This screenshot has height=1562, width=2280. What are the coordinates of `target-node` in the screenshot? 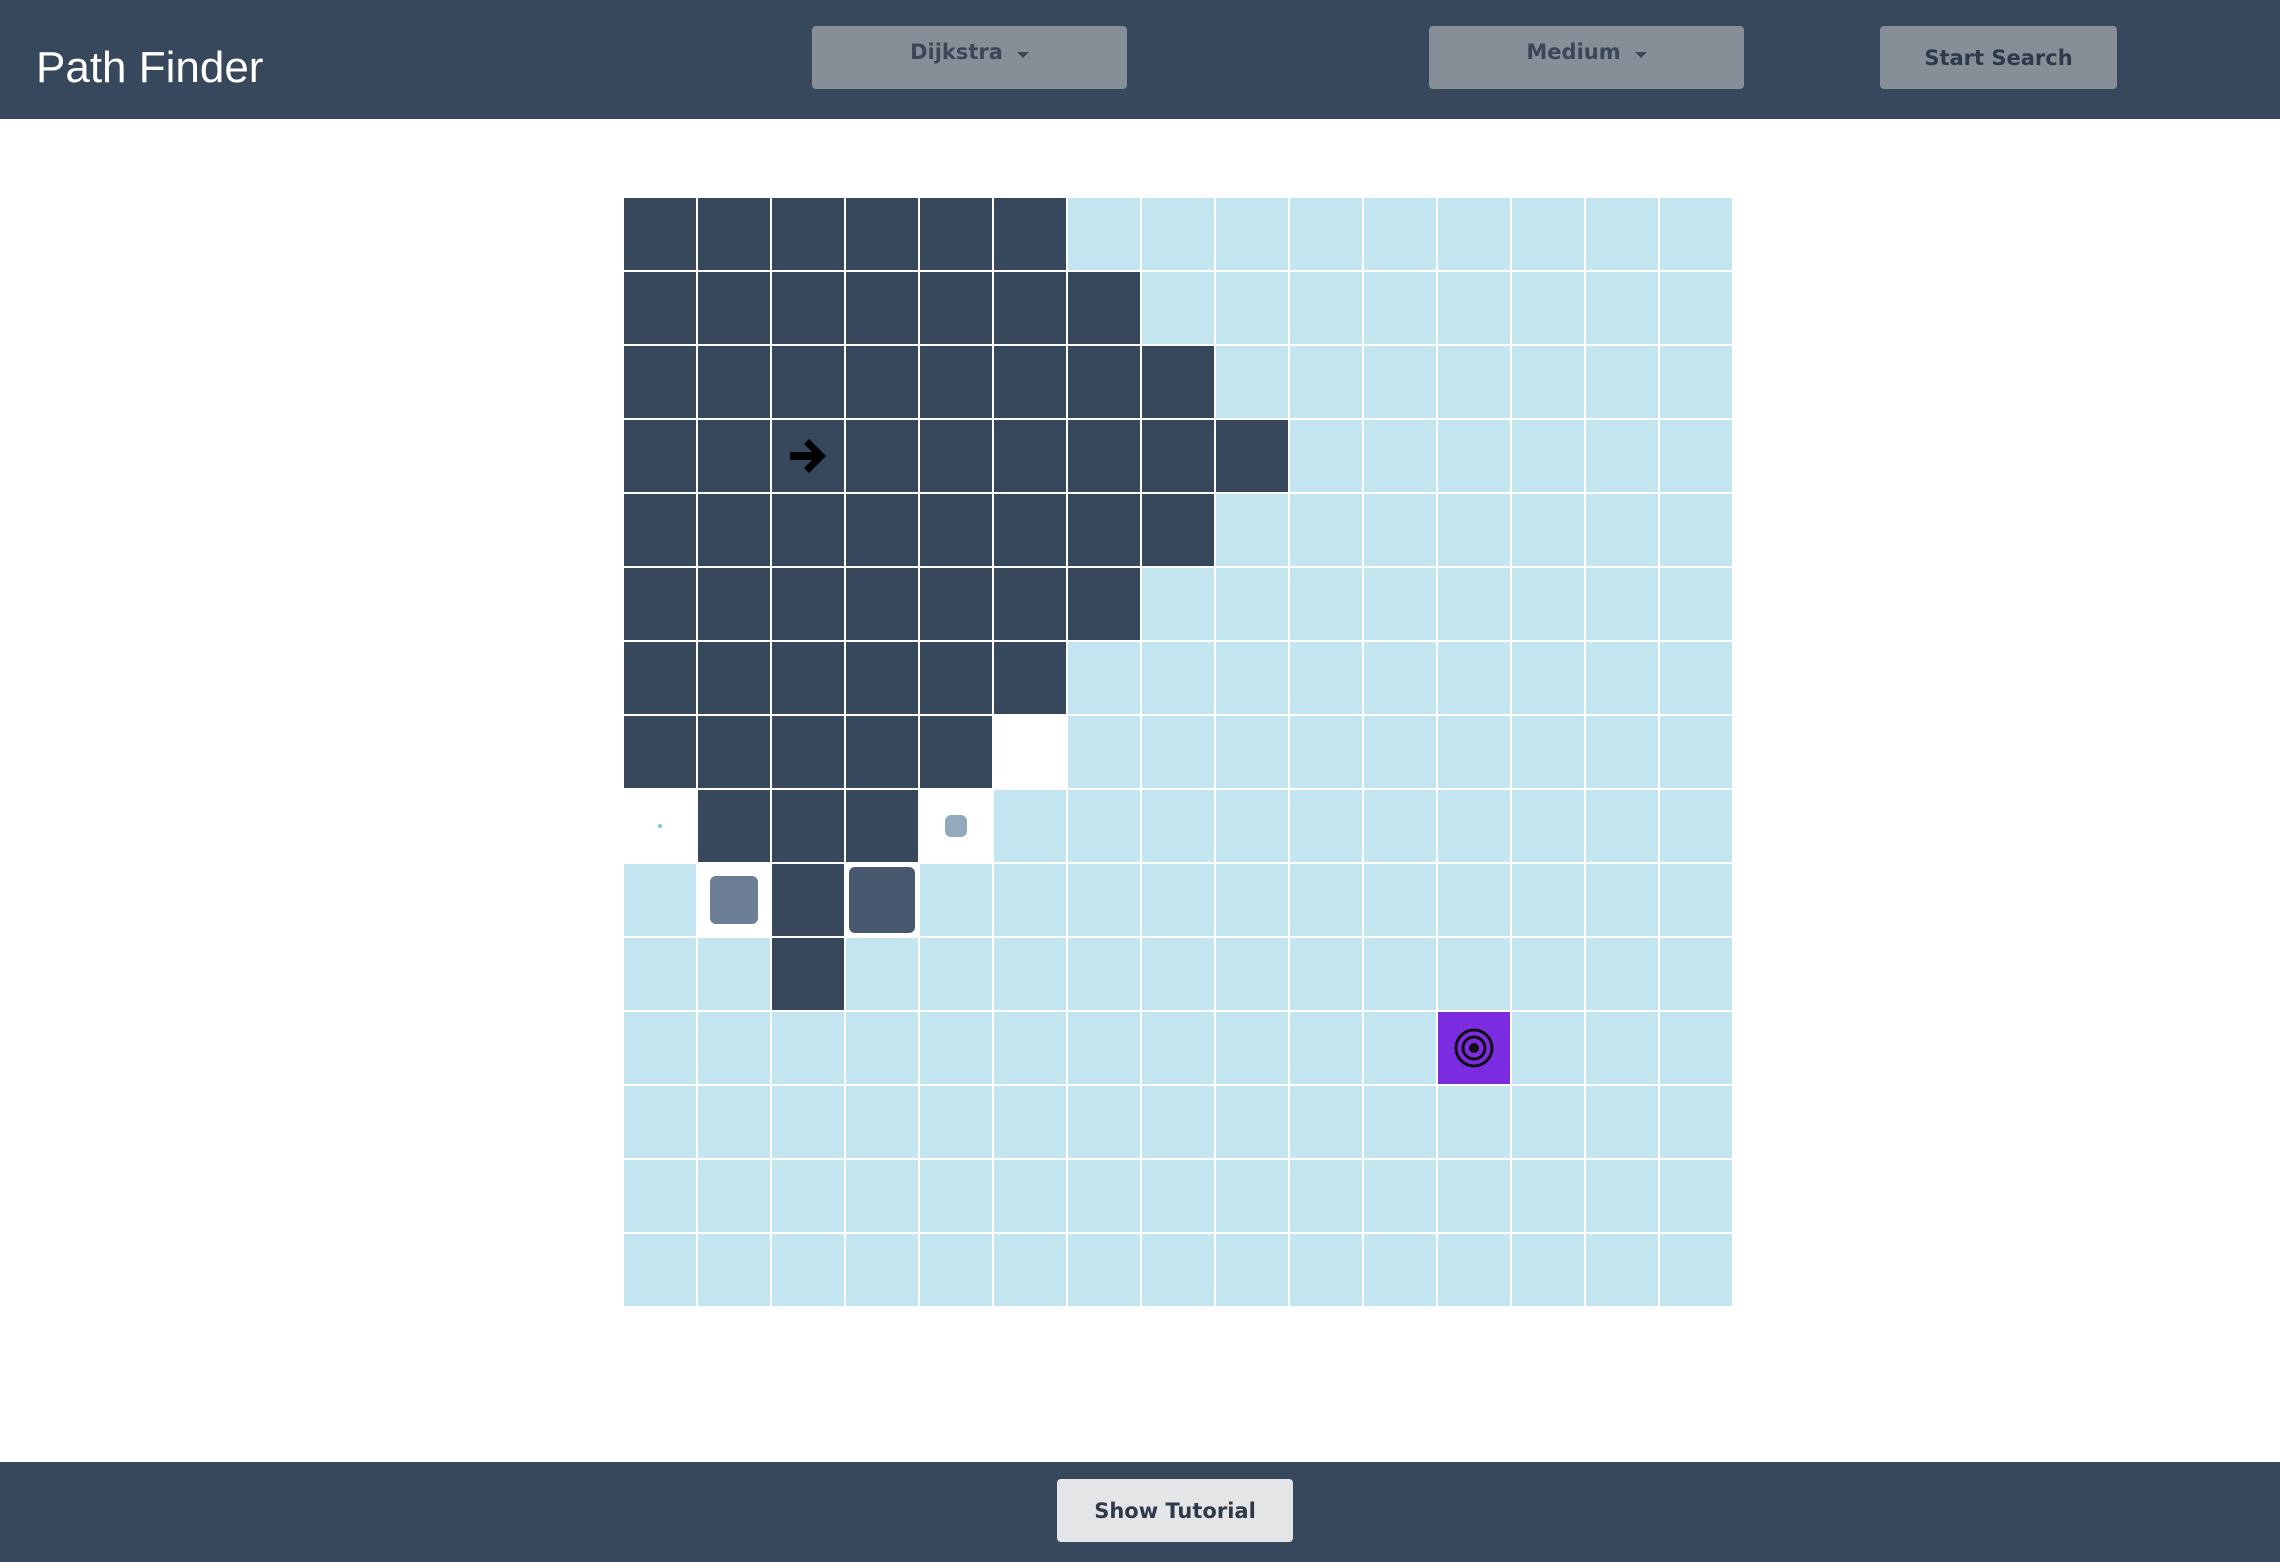 It's located at (1474, 1048).